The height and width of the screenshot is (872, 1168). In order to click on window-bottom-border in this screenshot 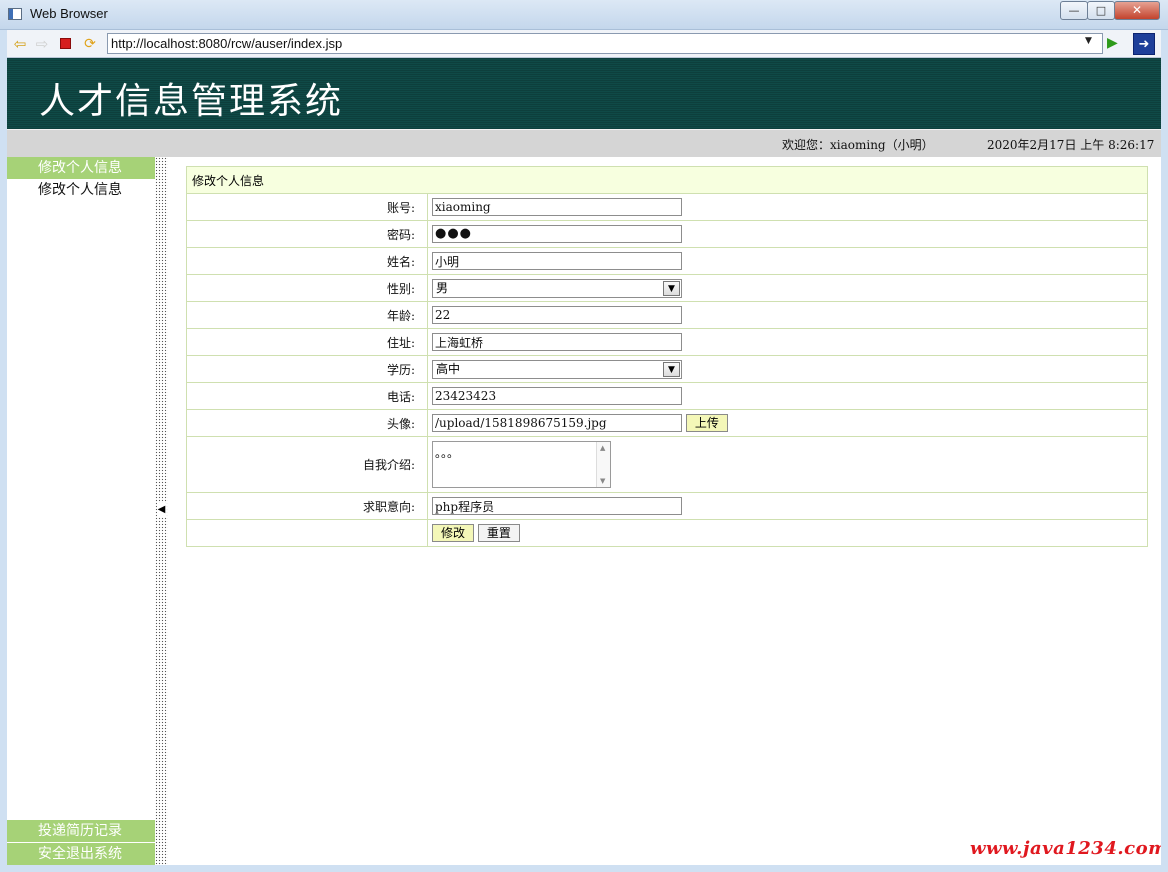, I will do `click(584, 868)`.